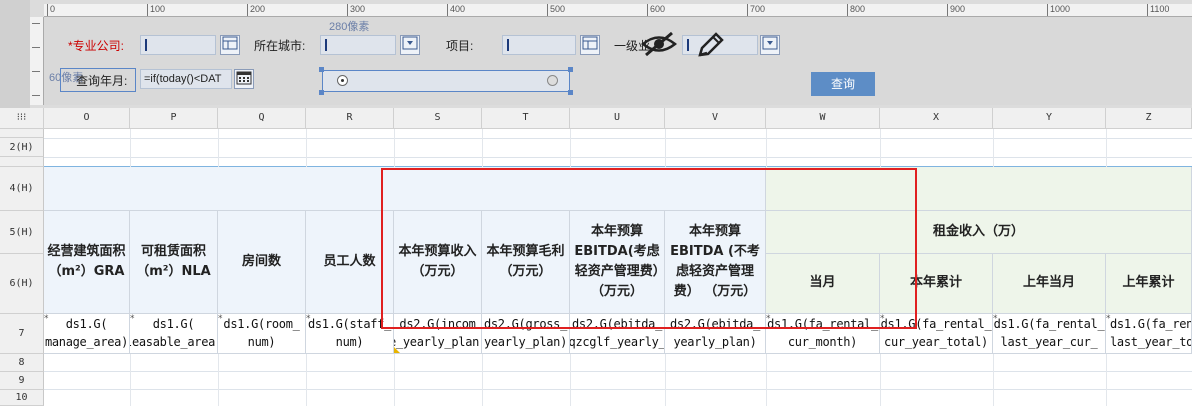  What do you see at coordinates (556, 10) in the screenshot?
I see `ruler-tick: 500` at bounding box center [556, 10].